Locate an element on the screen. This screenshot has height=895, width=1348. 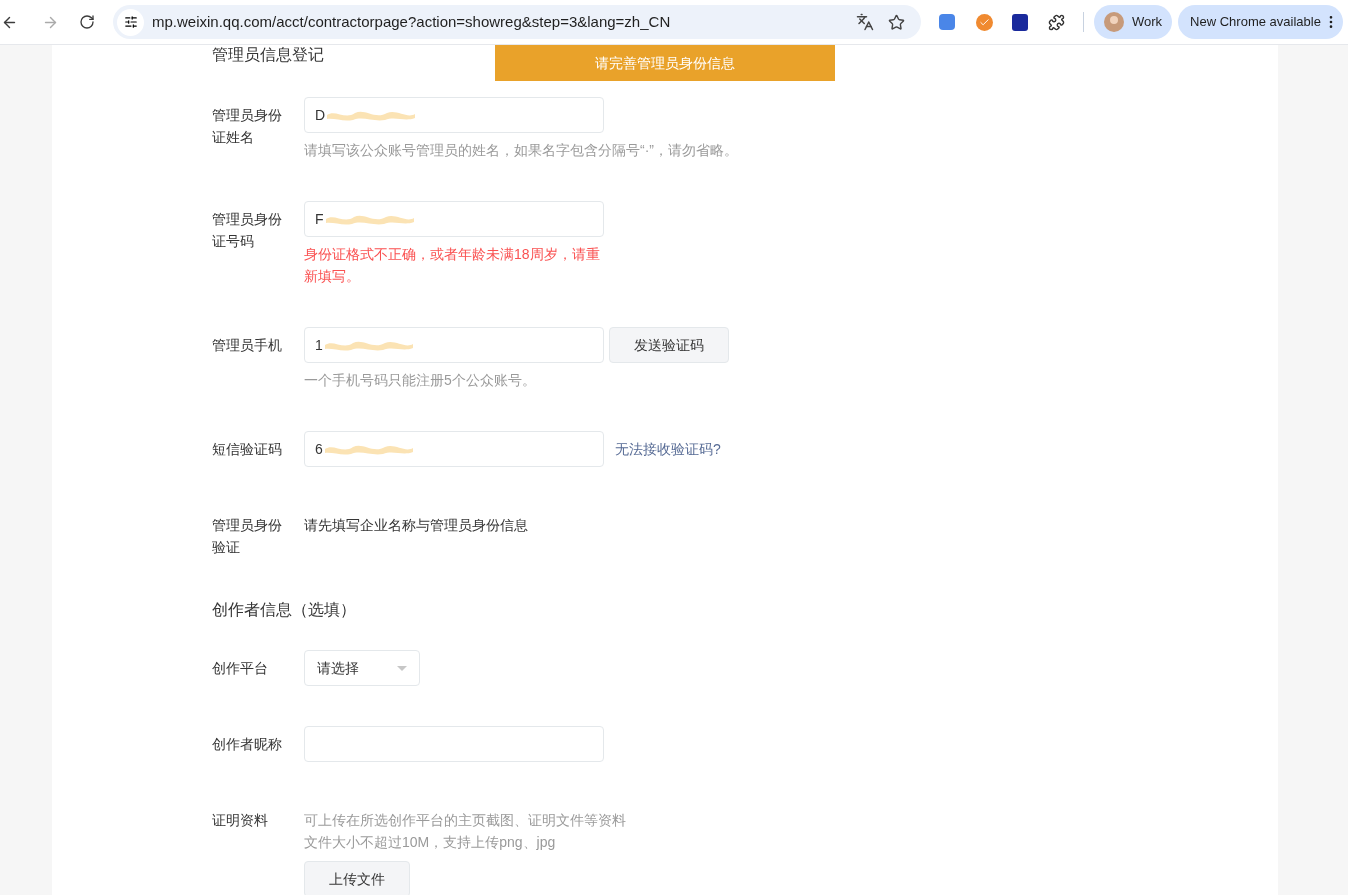
section-title: 创作者信息（选填） is located at coordinates (284, 610).